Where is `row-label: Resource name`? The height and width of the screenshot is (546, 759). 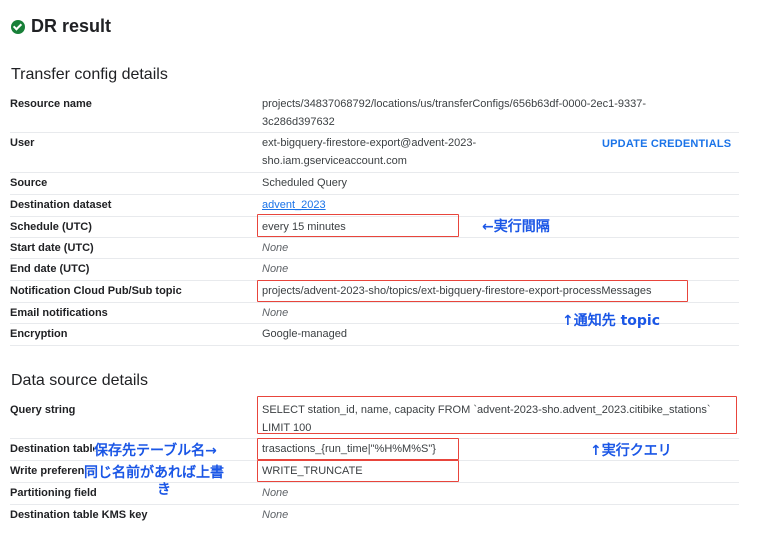
row-label: Resource name is located at coordinates (51, 104).